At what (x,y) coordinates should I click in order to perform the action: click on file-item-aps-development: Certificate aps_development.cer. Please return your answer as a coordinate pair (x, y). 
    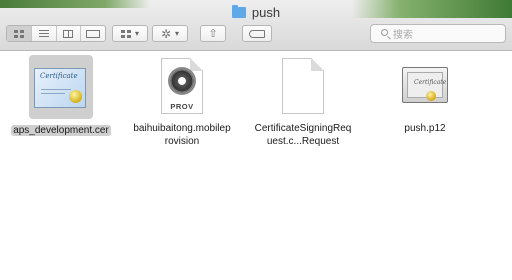
    Looking at the image, I should click on (61, 96).